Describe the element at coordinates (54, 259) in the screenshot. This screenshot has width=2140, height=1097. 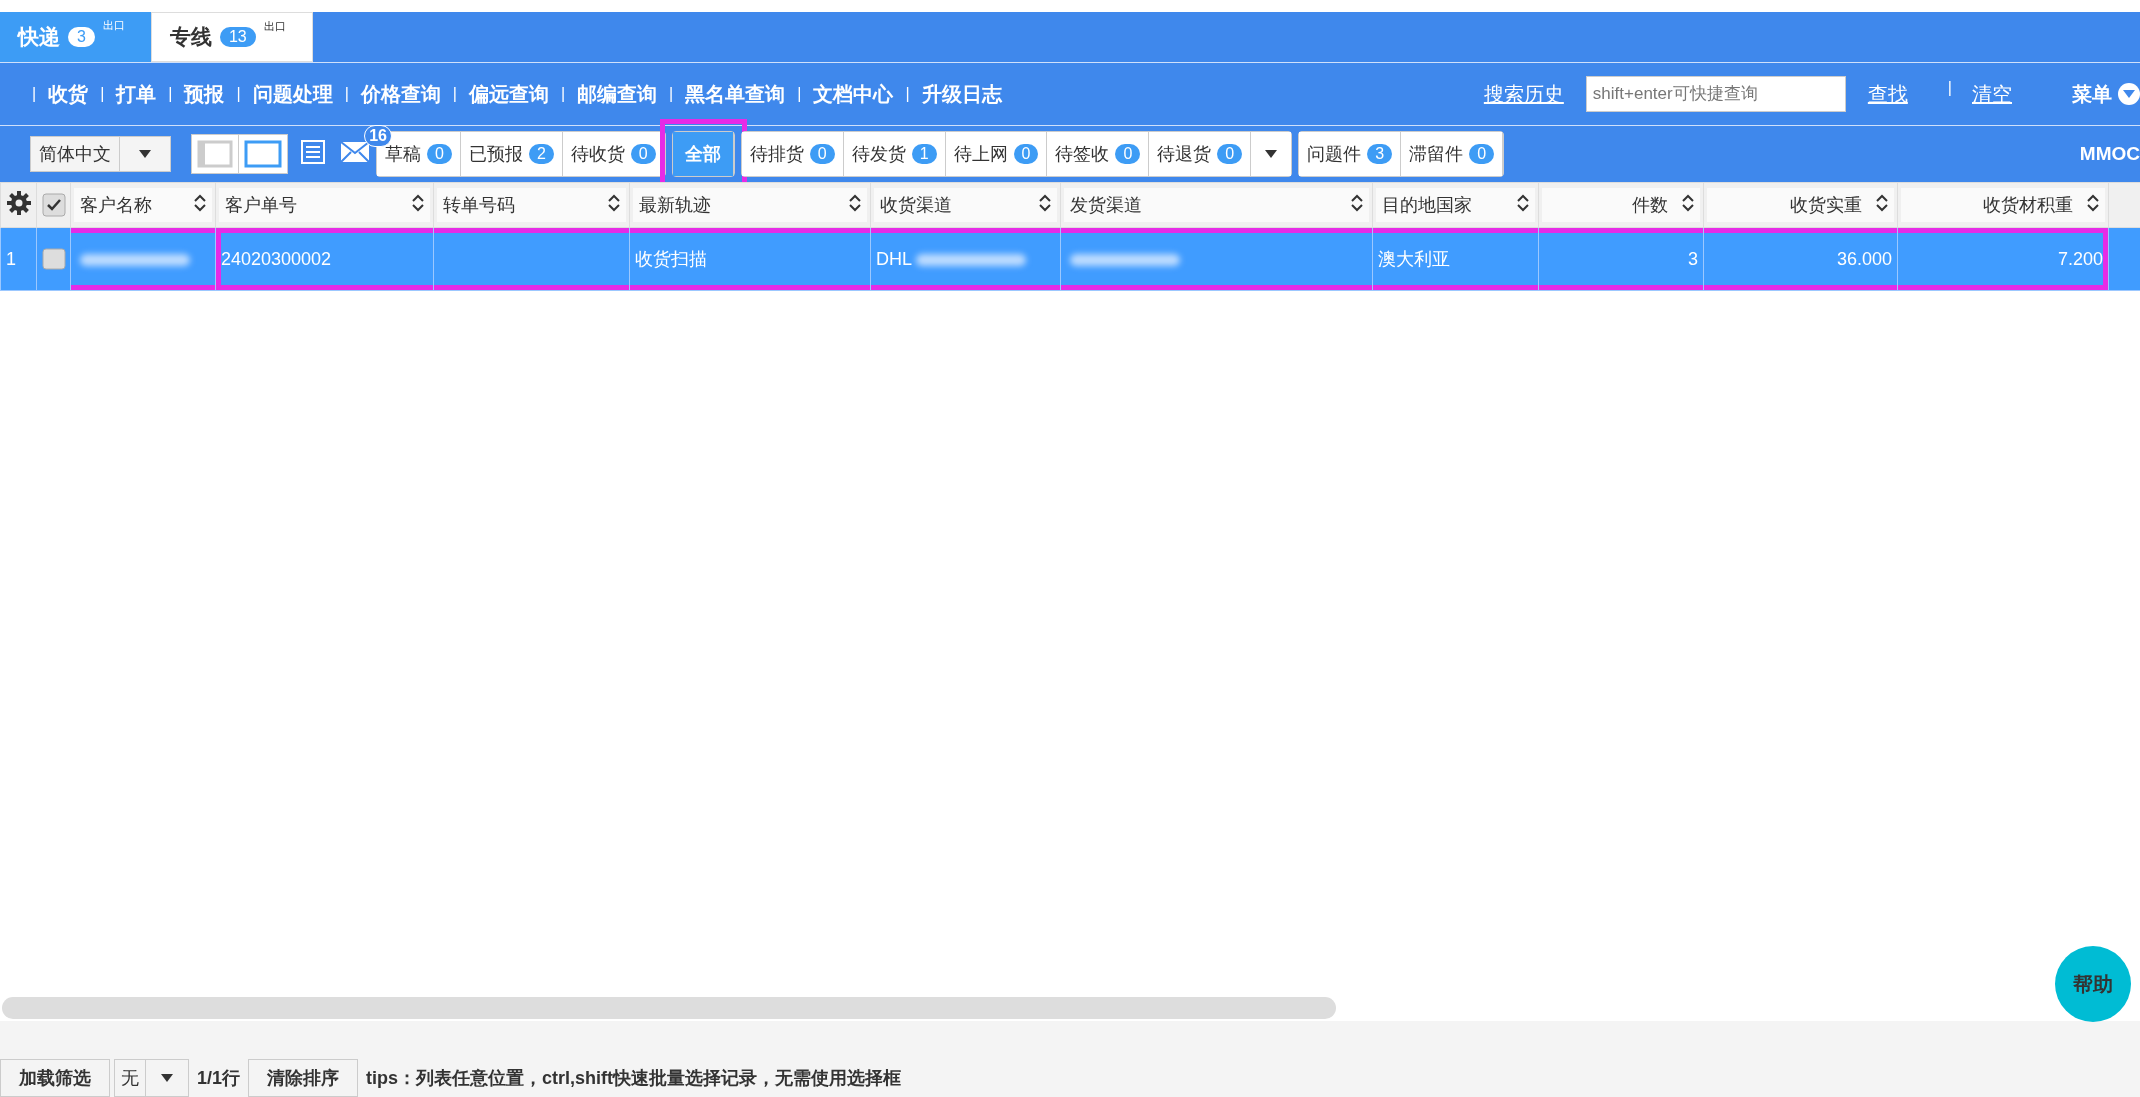
I see `row-handle-icon` at that location.